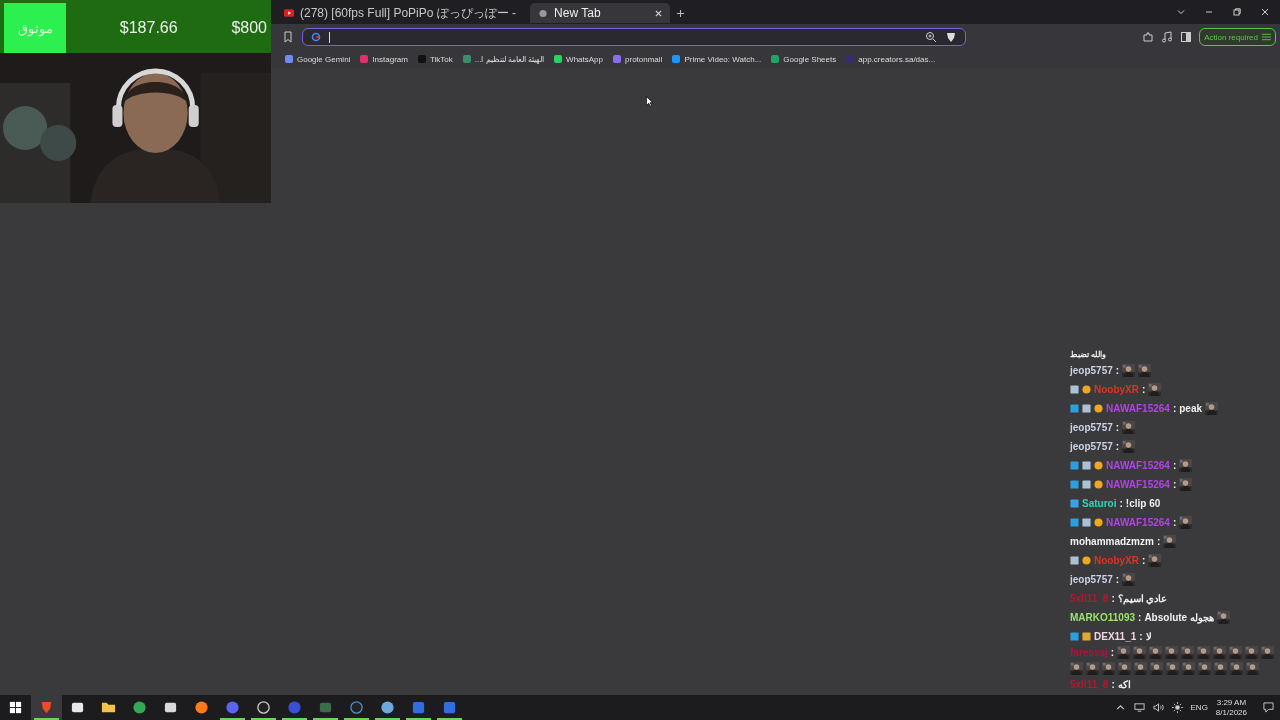  What do you see at coordinates (35, 28) in the screenshot?
I see `verified-badge: موثوق` at bounding box center [35, 28].